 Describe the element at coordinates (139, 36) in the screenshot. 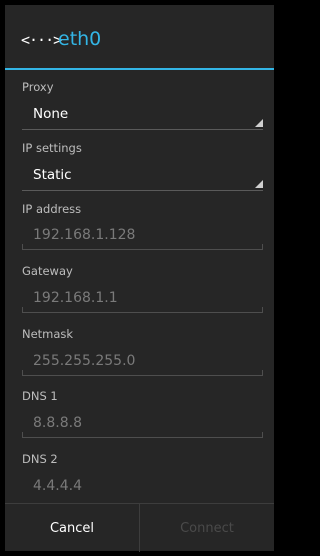

I see `dialog-header: <···> eth0` at that location.